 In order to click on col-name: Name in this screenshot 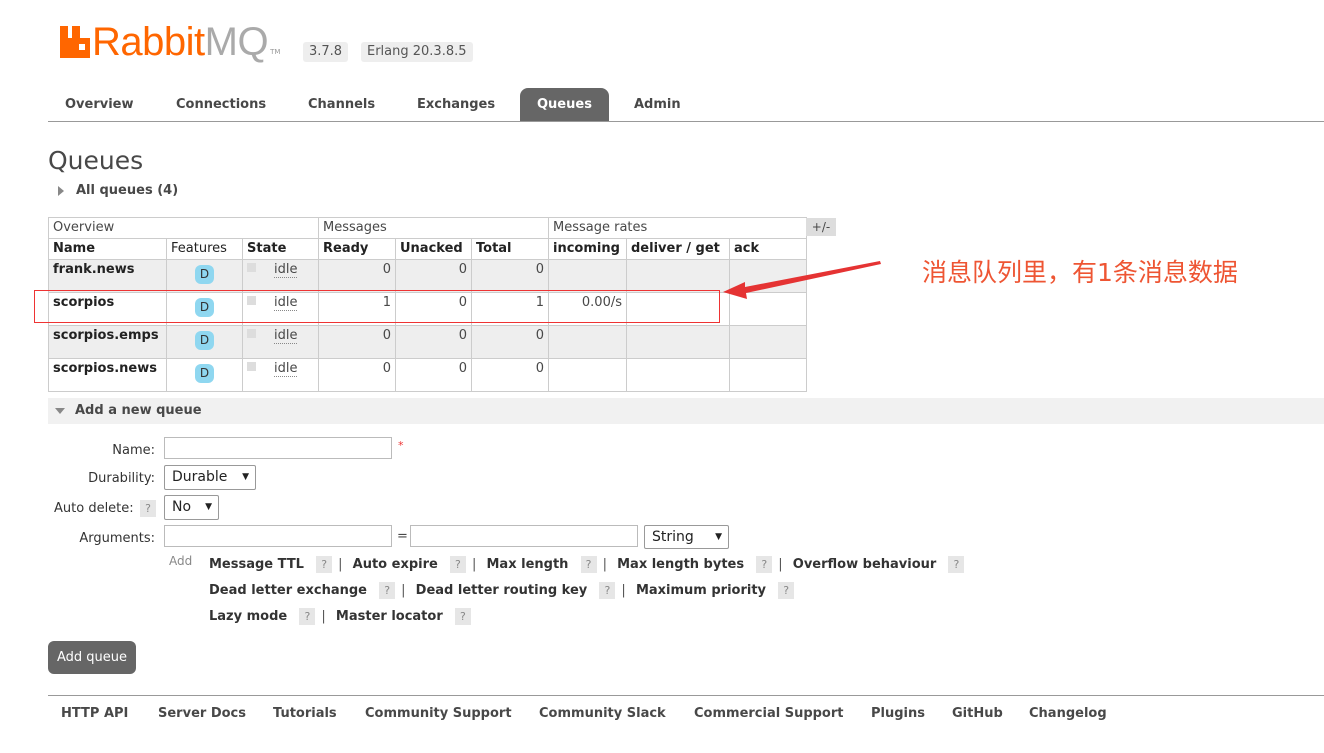, I will do `click(107, 249)`.